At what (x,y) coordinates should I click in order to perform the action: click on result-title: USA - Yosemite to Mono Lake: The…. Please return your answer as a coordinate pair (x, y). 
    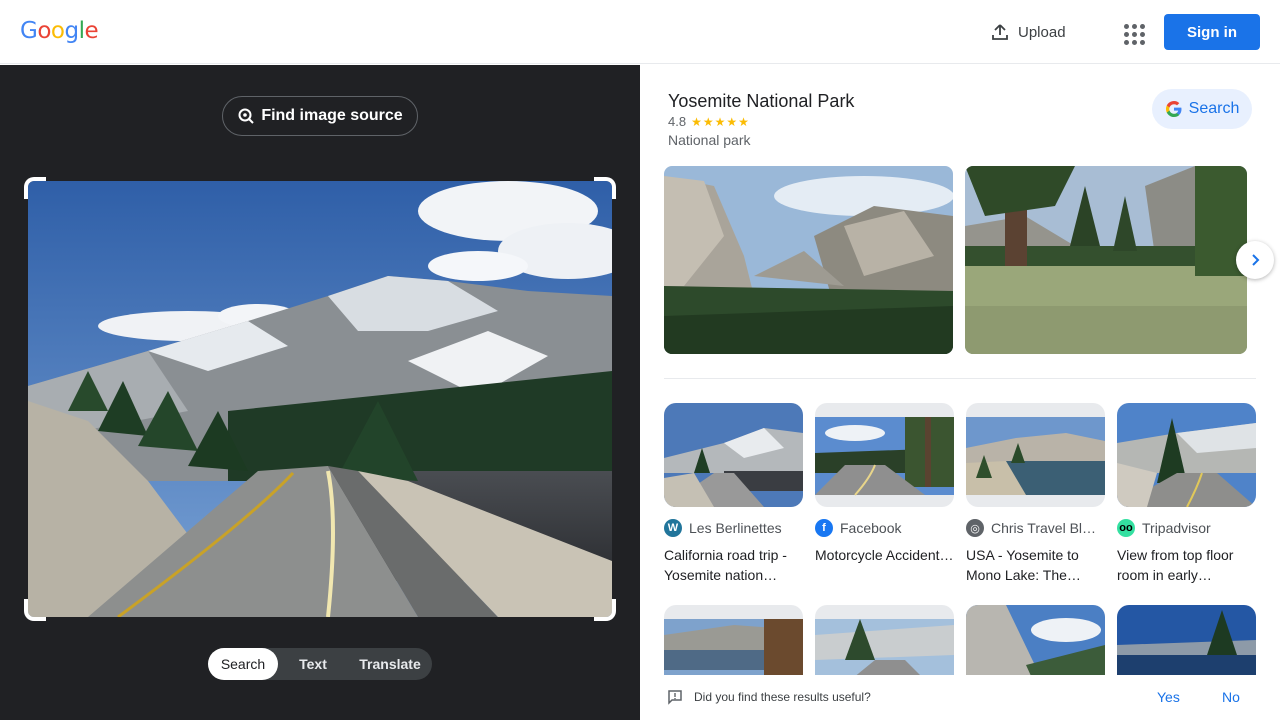
    Looking at the image, I should click on (1035, 565).